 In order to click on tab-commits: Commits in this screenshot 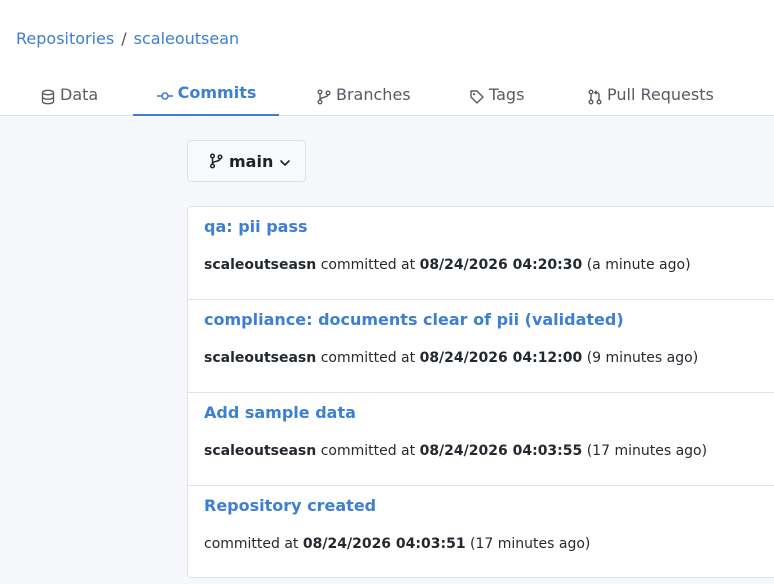, I will do `click(206, 97)`.